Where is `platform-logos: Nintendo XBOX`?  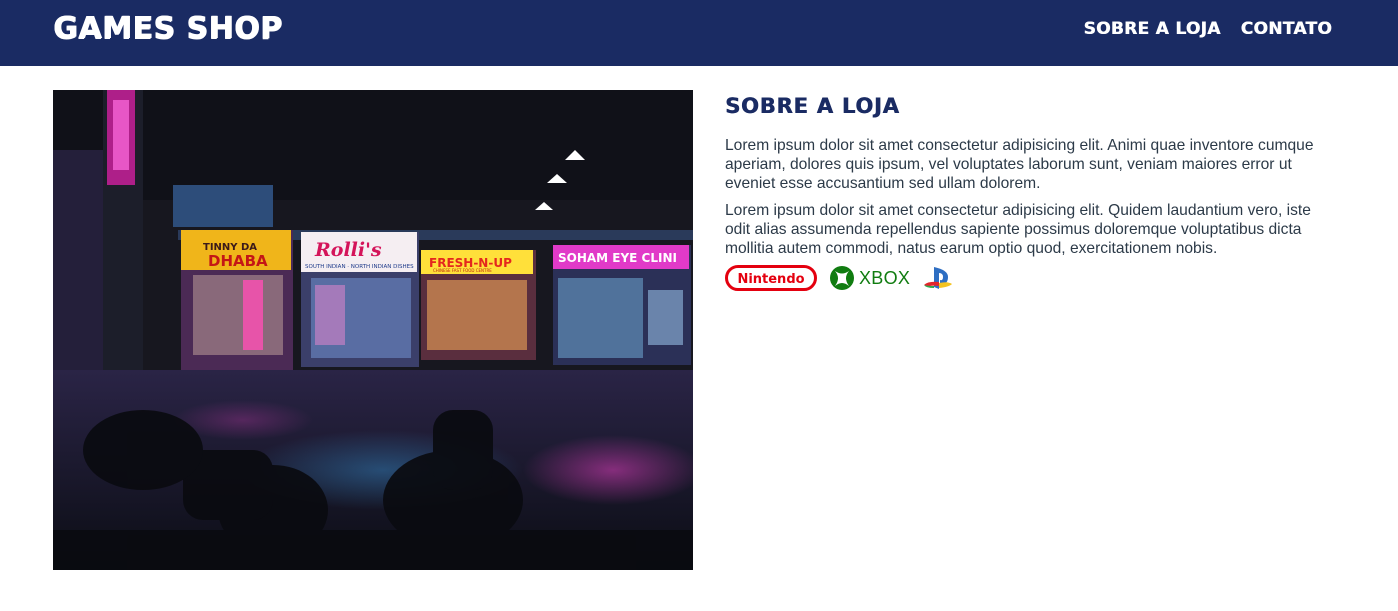 platform-logos: Nintendo XBOX is located at coordinates (1031, 278).